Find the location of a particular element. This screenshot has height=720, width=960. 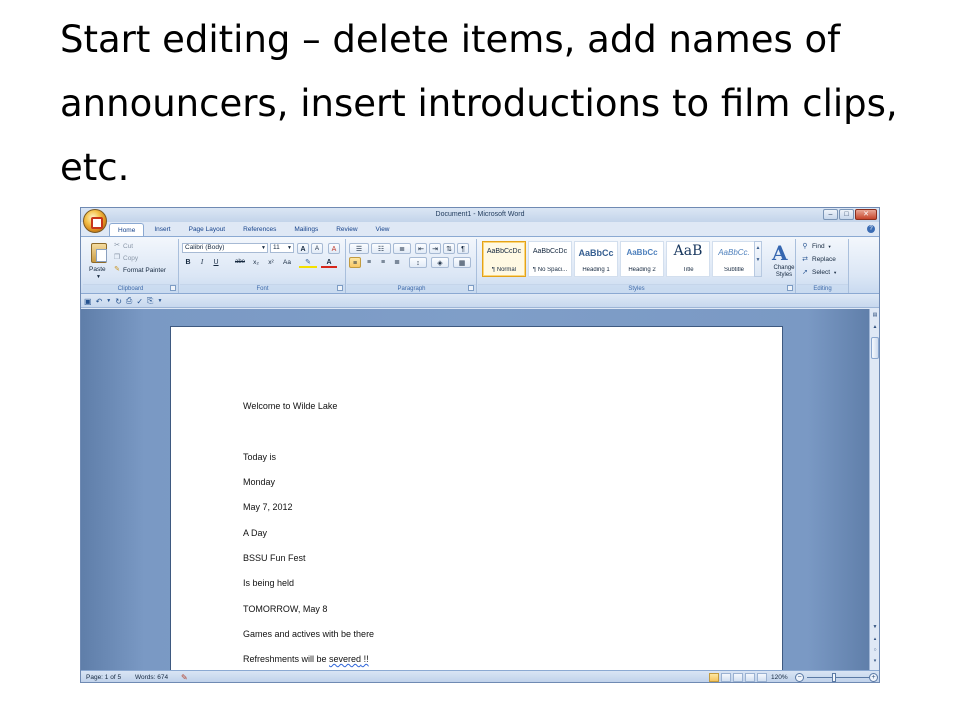

tab-page-layout: Page Layout is located at coordinates (207, 229).